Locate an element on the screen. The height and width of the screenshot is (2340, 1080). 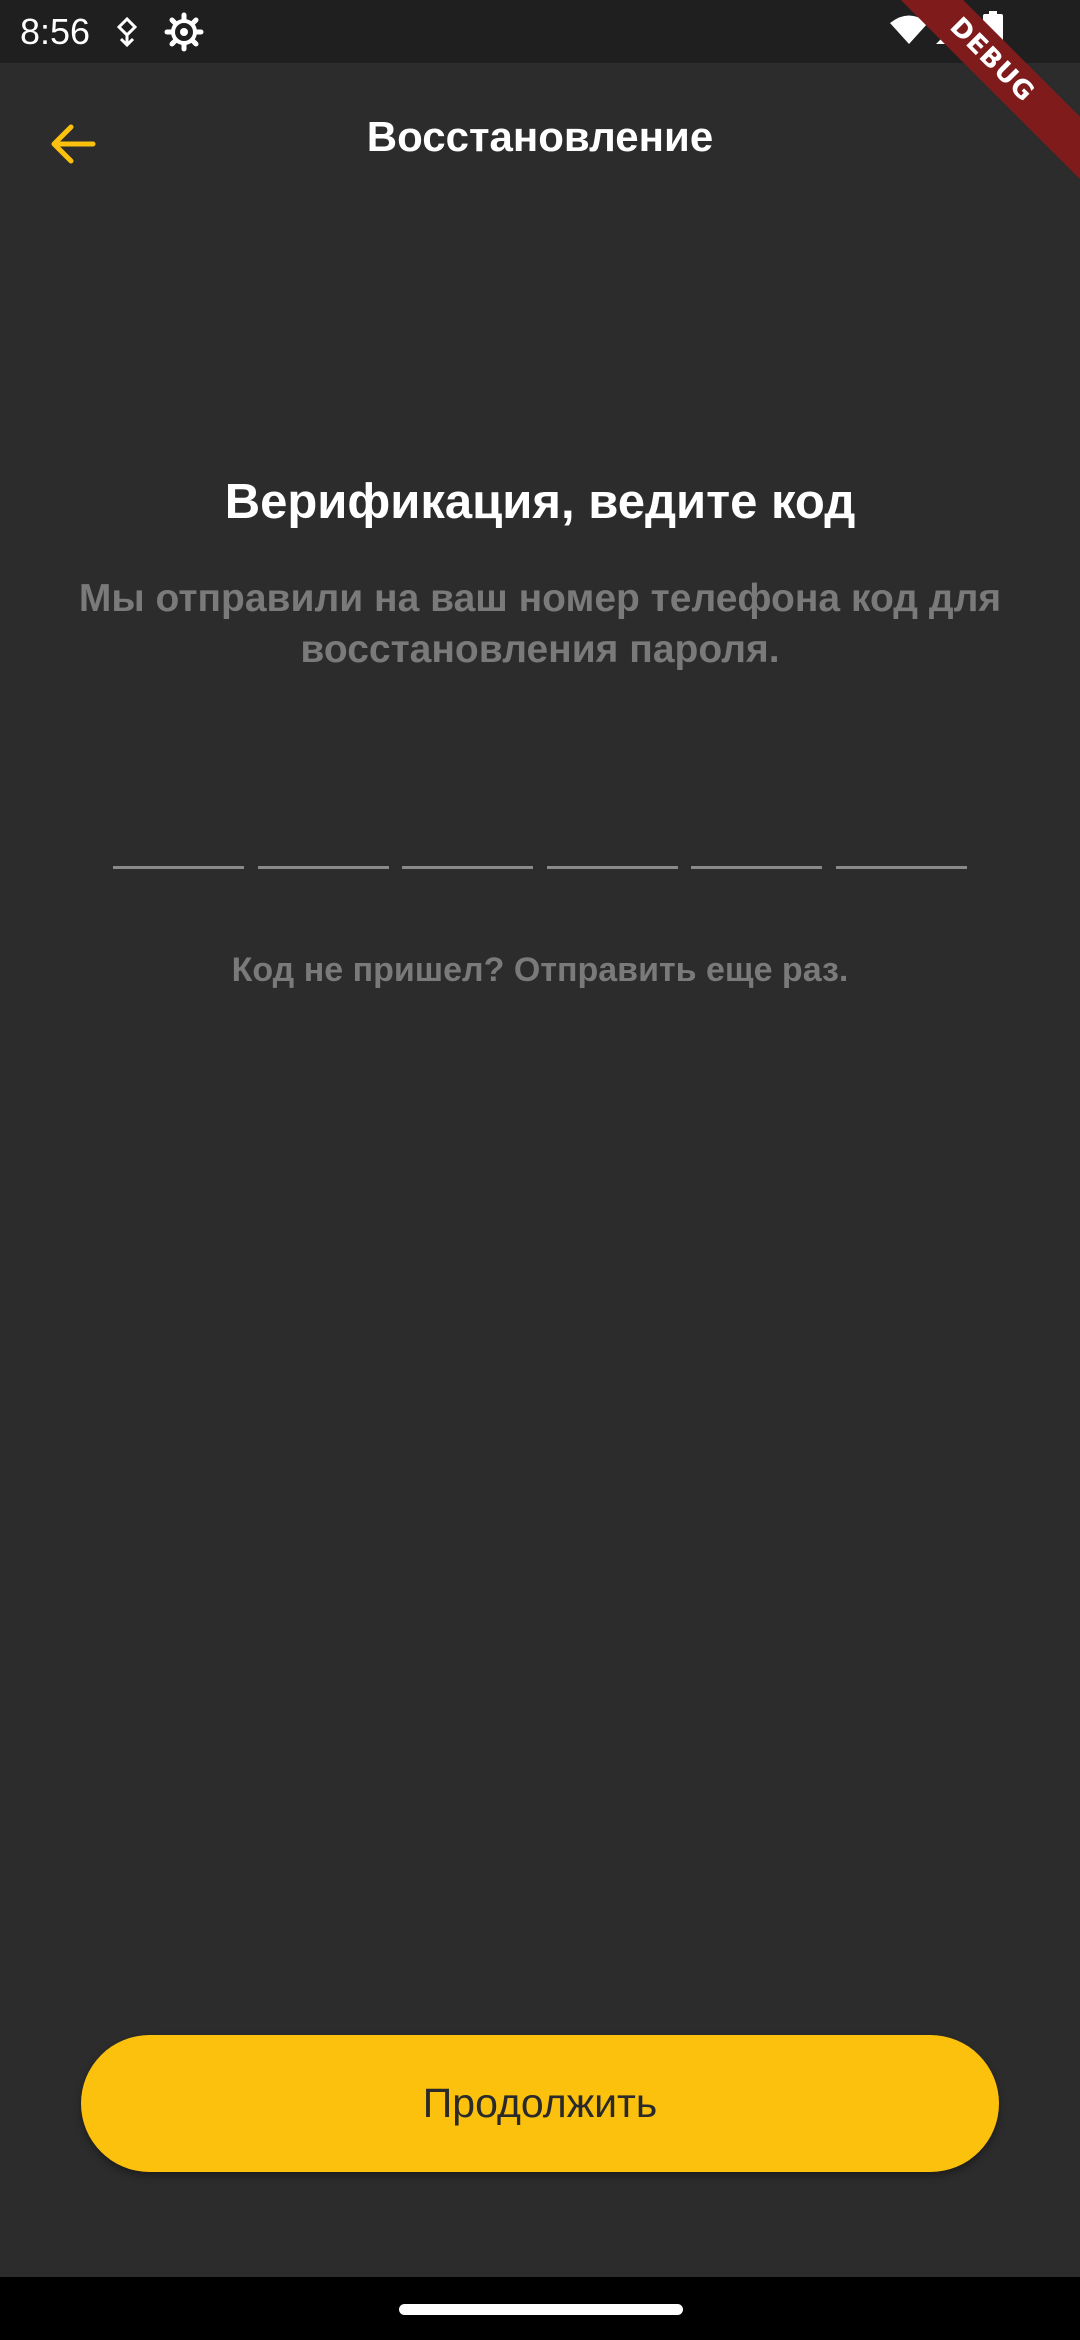
app-bar: Восстановление is located at coordinates (540, 136).